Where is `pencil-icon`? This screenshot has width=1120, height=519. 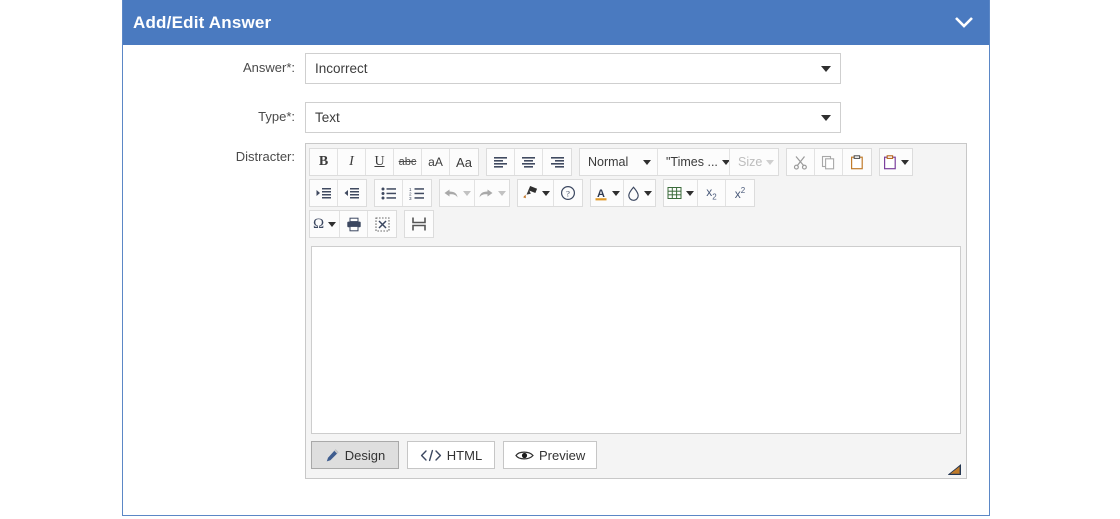
pencil-icon is located at coordinates (332, 455).